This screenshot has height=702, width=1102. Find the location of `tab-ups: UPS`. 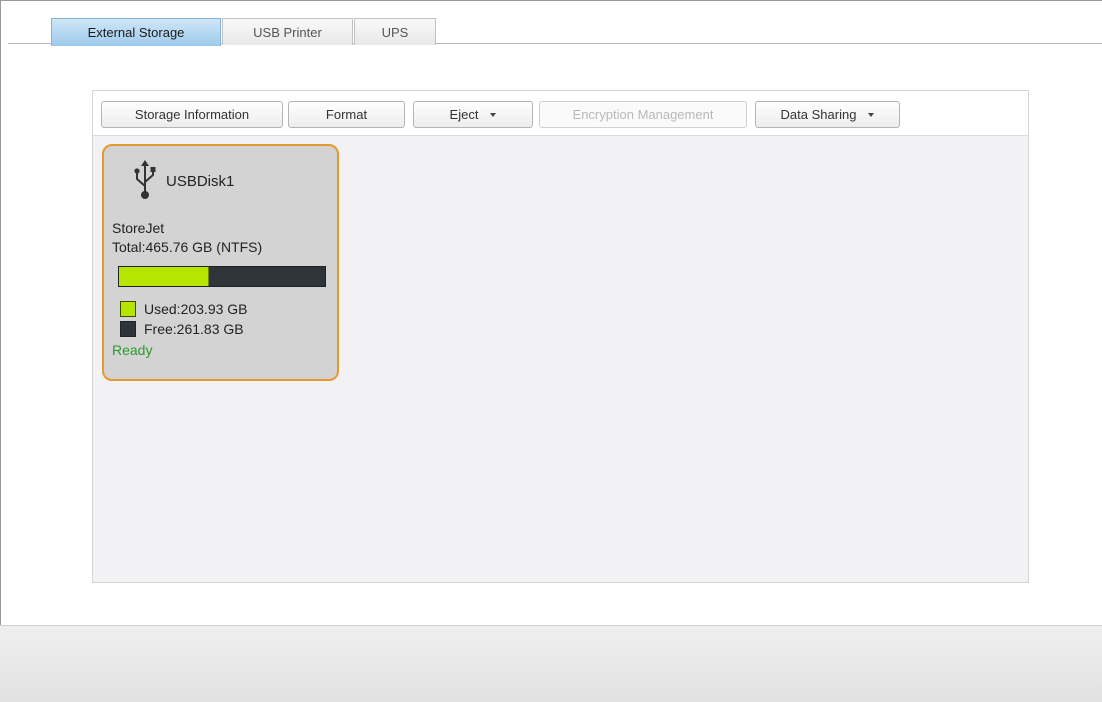

tab-ups: UPS is located at coordinates (395, 31).